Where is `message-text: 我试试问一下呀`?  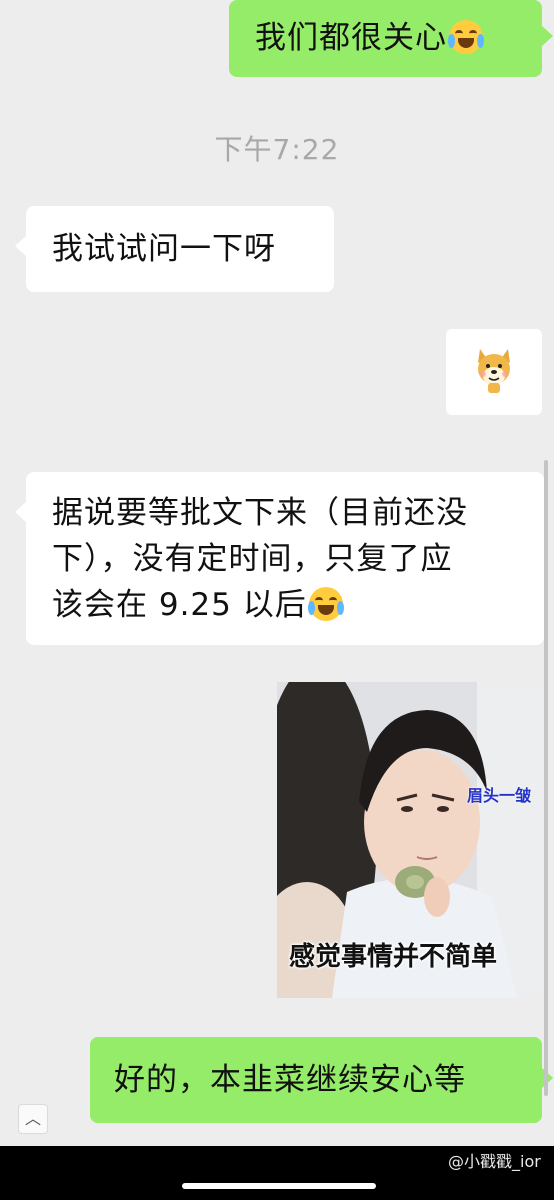 message-text: 我试试问一下呀 is located at coordinates (164, 249).